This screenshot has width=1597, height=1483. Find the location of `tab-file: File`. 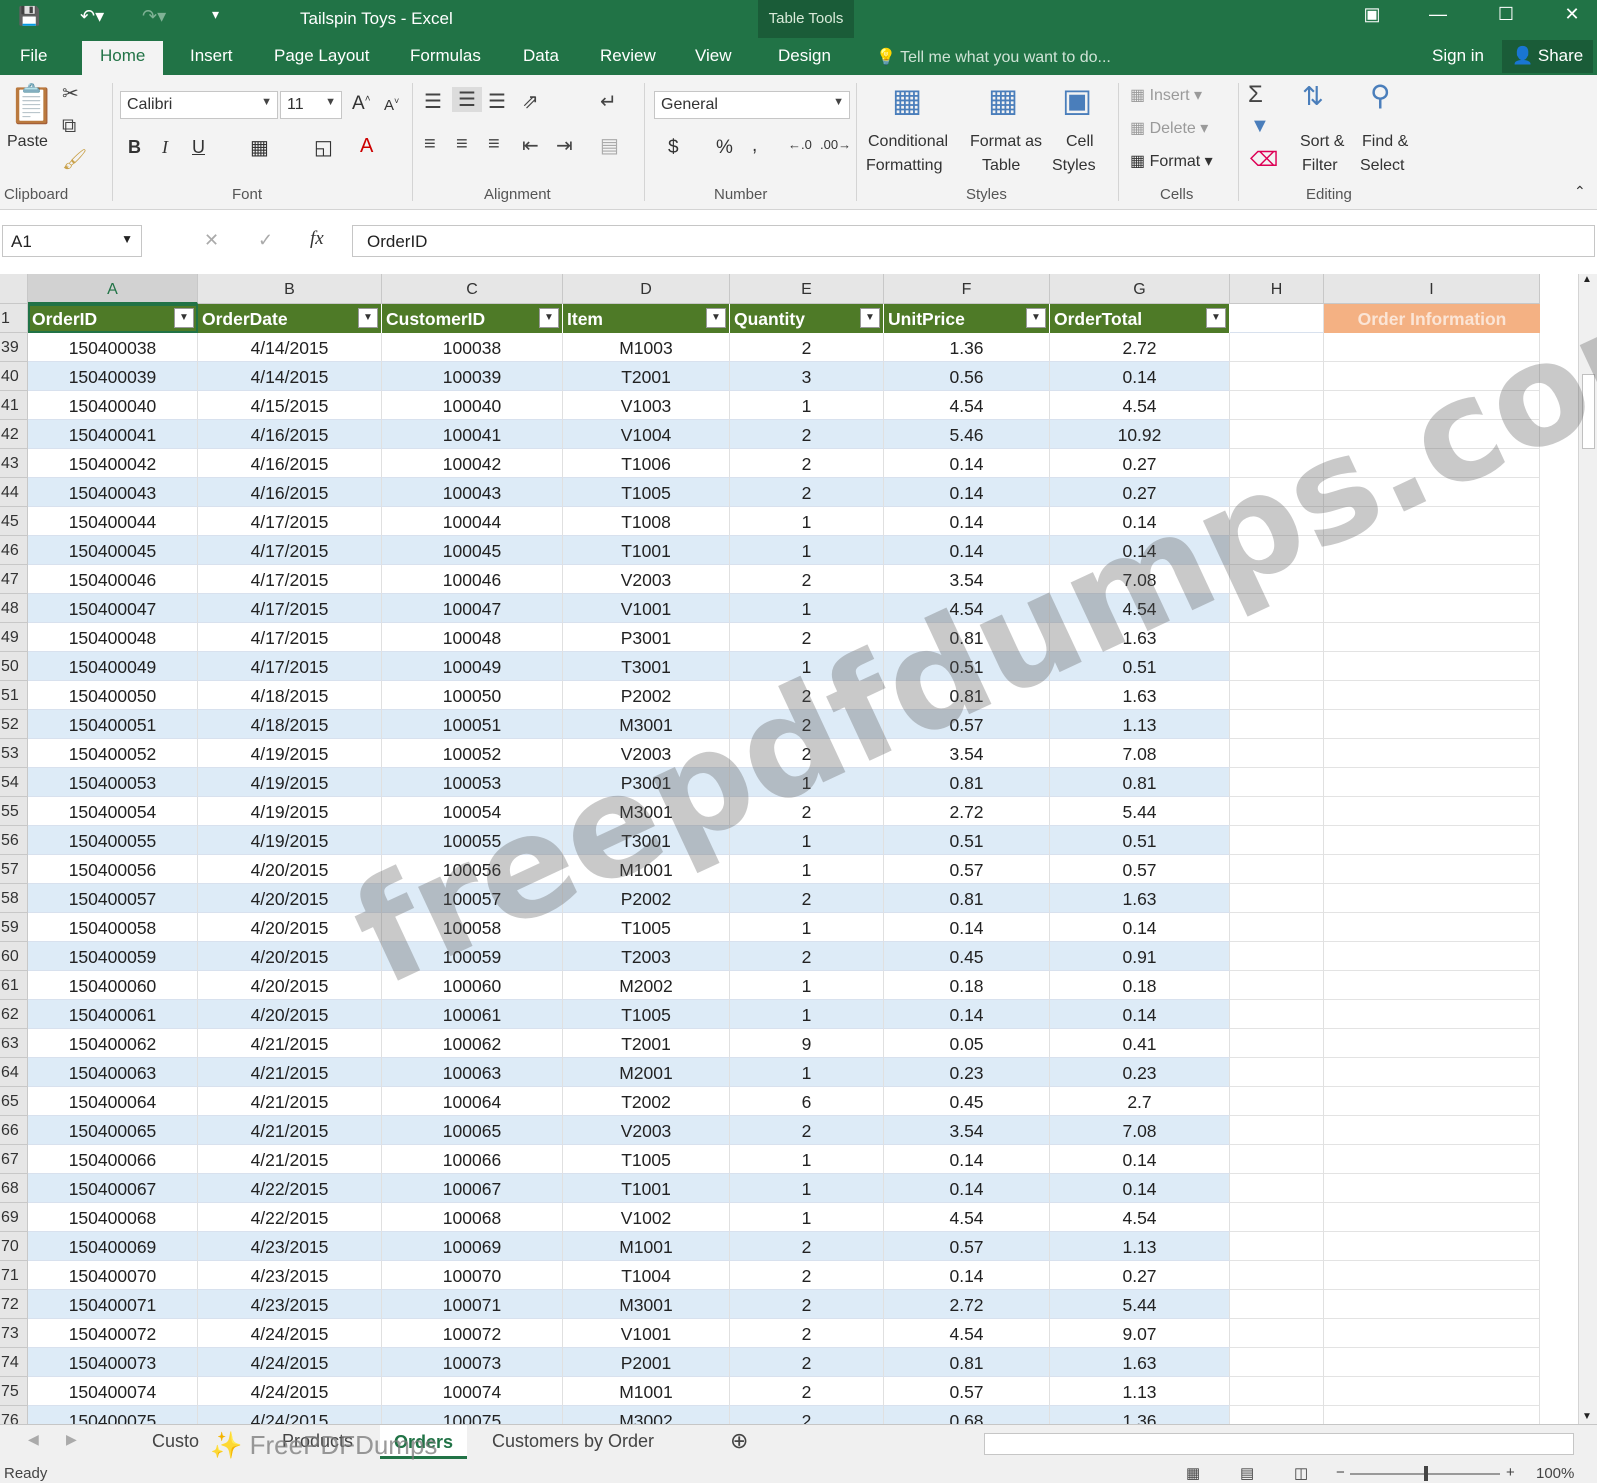

tab-file: File is located at coordinates (33, 56).